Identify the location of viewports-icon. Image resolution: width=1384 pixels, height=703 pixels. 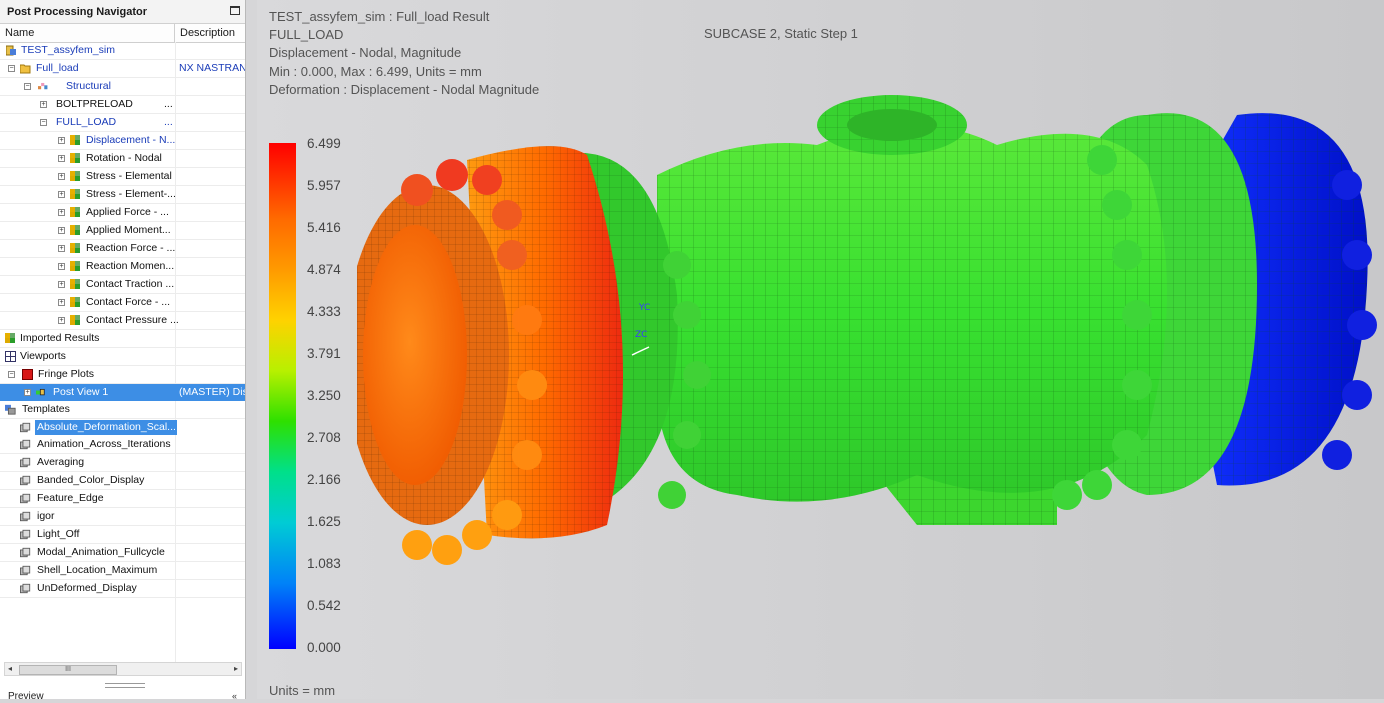
(10, 356).